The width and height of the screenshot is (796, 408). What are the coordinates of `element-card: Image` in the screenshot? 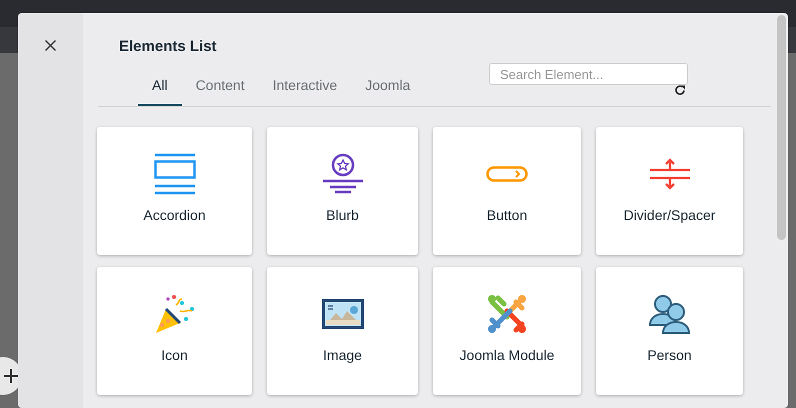 It's located at (342, 331).